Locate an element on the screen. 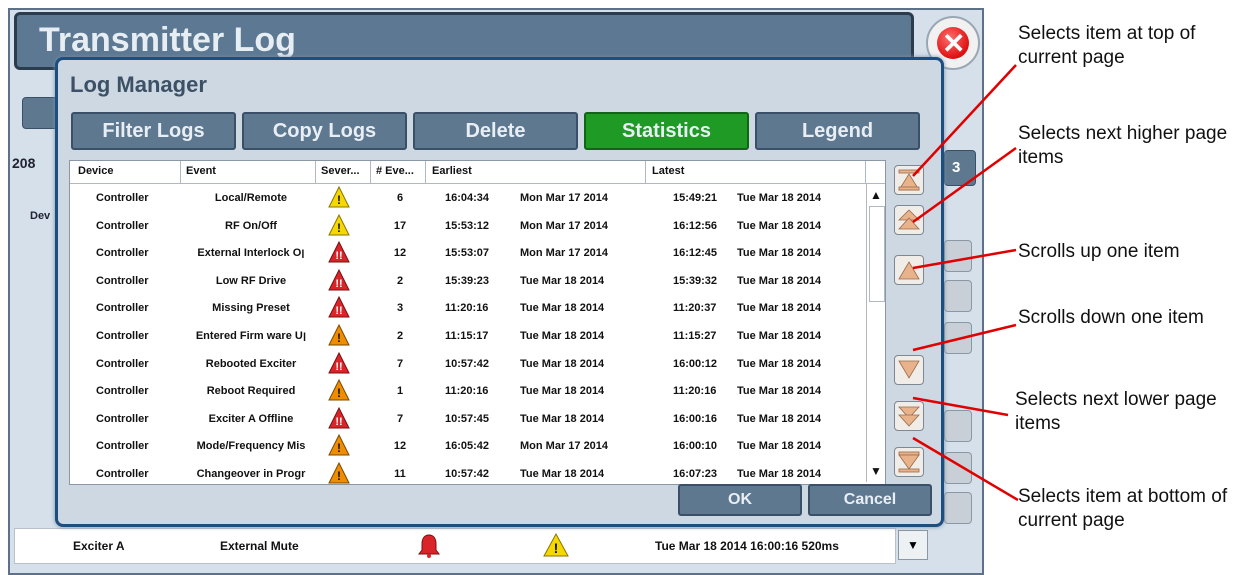 This screenshot has height=575, width=1253. select-bottom-button is located at coordinates (909, 462).